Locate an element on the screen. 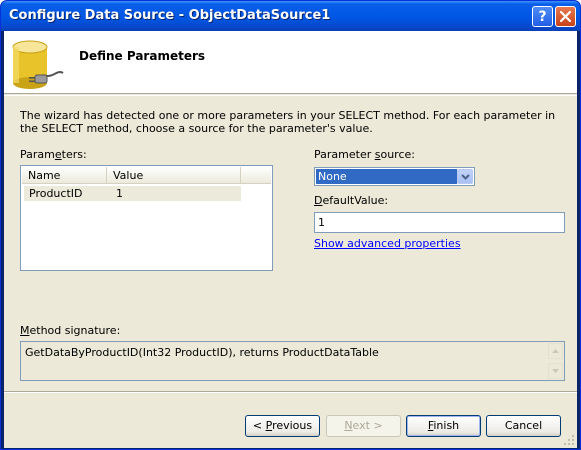 The image size is (581, 450). show-advanced-properties-link: Show advanced properties is located at coordinates (387, 243).